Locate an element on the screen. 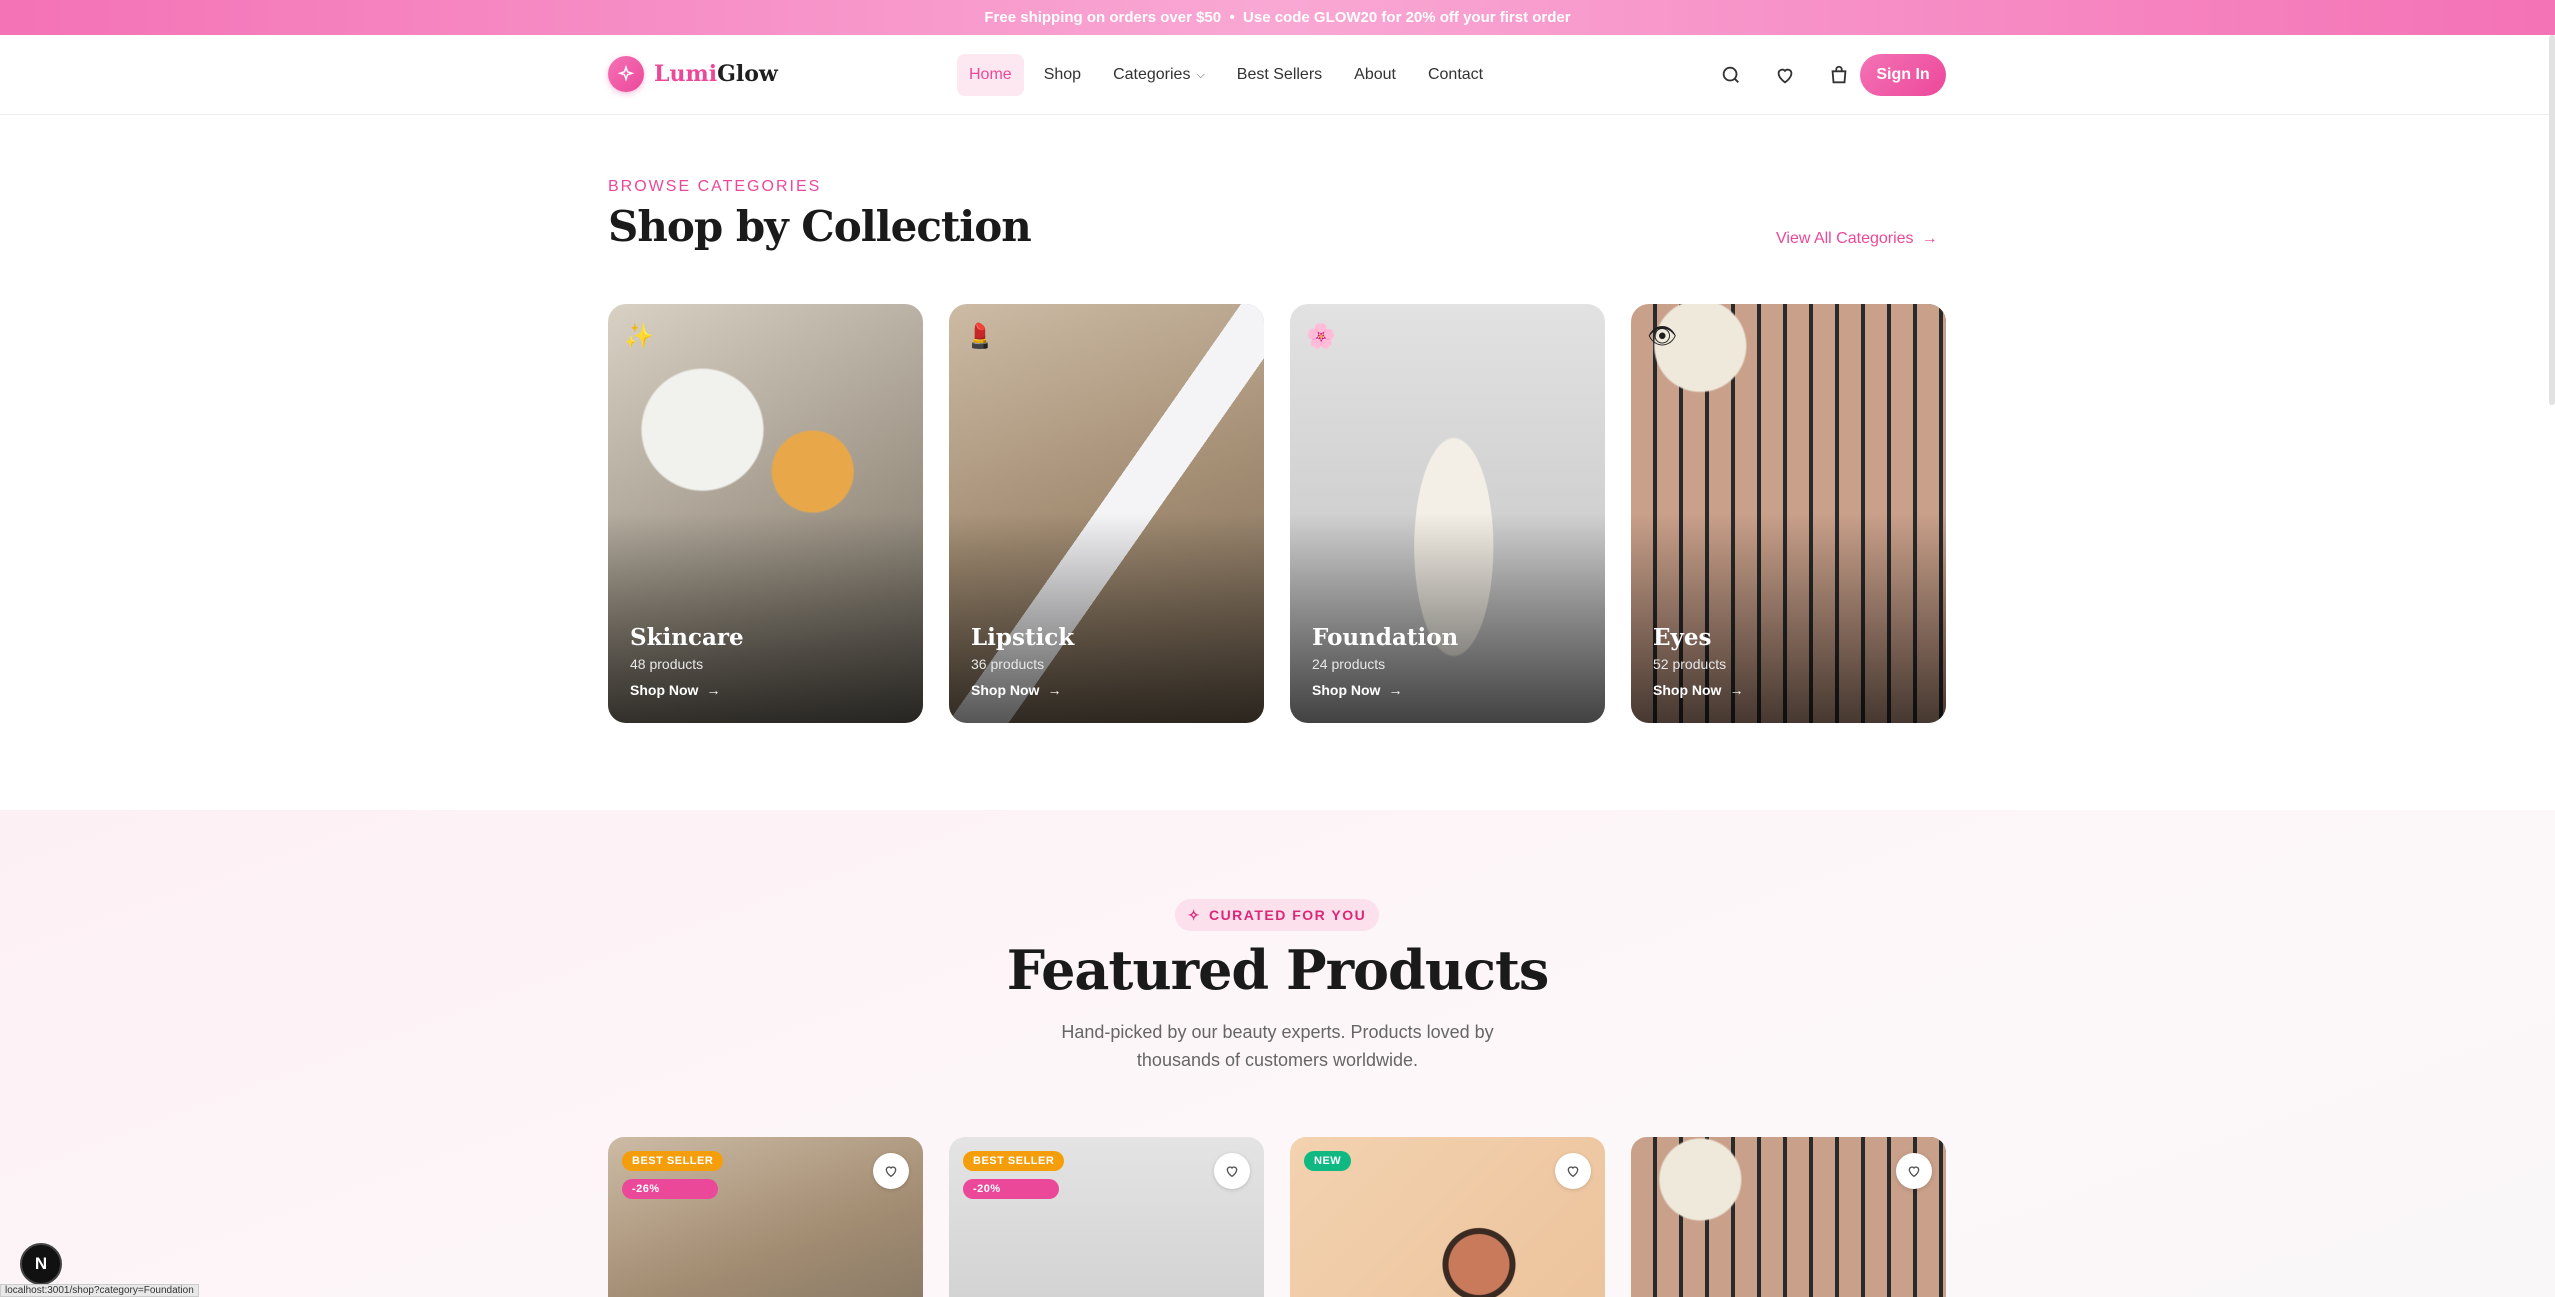 Image resolution: width=2555 pixels, height=1297 pixels. sparkles-icon: ✨ is located at coordinates (639, 336).